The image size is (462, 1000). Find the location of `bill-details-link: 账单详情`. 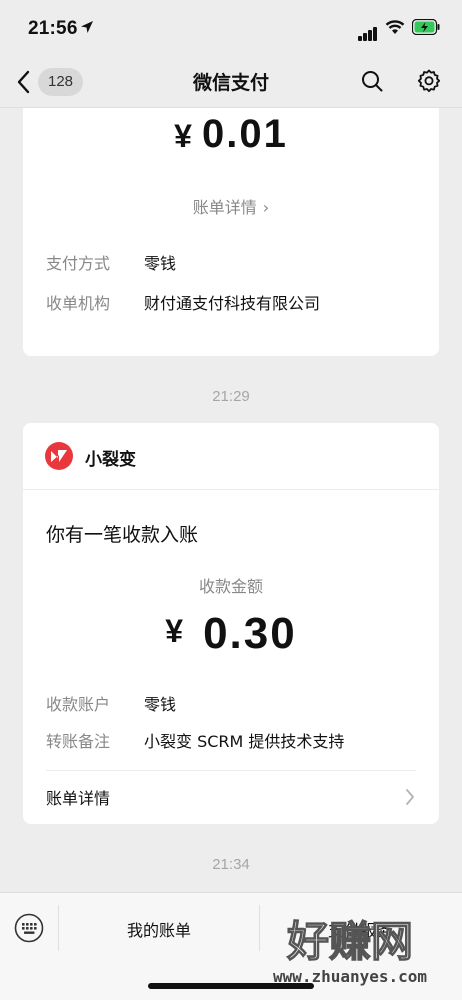

bill-details-link: 账单详情 is located at coordinates (78, 797).